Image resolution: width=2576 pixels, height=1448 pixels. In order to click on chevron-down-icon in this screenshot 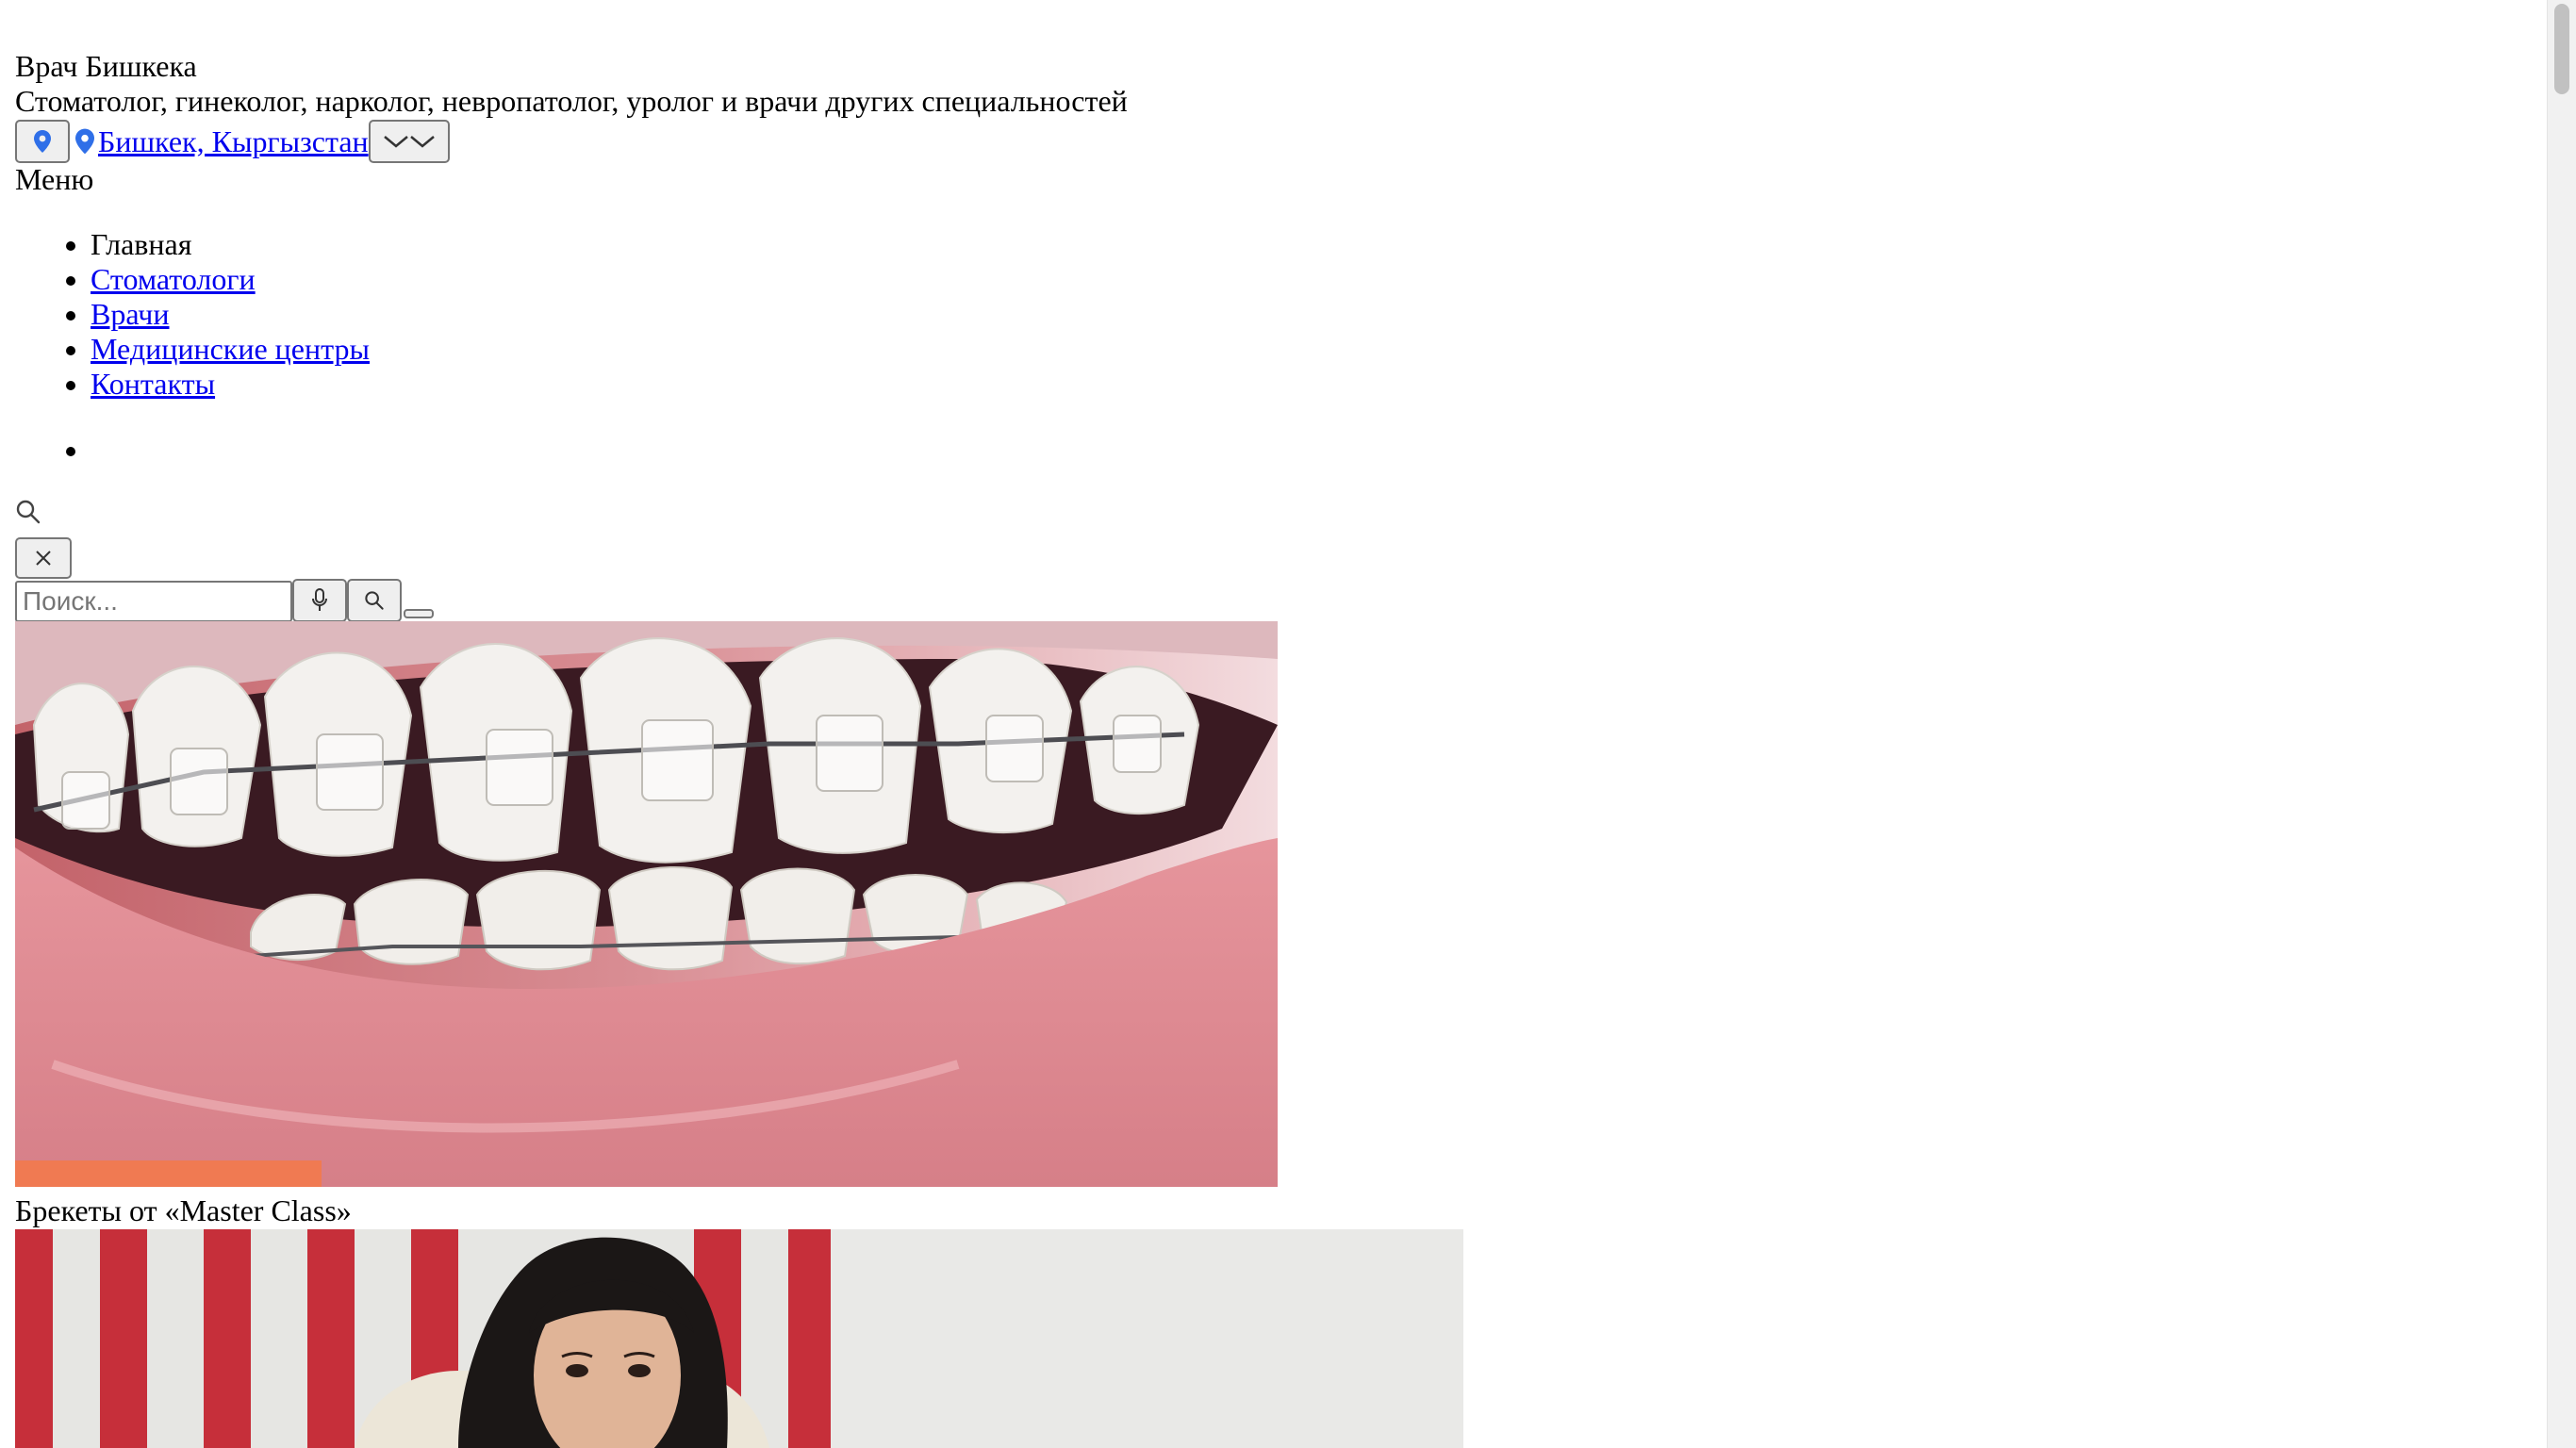, I will do `click(409, 142)`.